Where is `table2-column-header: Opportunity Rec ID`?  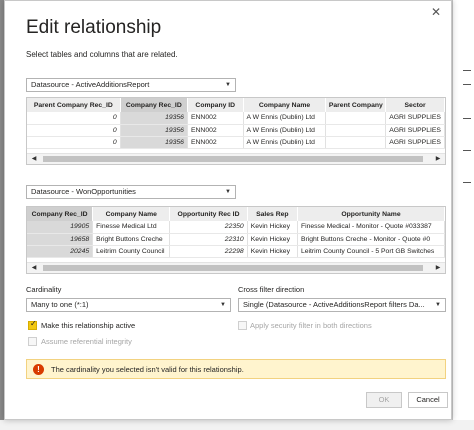
table2-column-header: Opportunity Rec ID is located at coordinates (208, 214).